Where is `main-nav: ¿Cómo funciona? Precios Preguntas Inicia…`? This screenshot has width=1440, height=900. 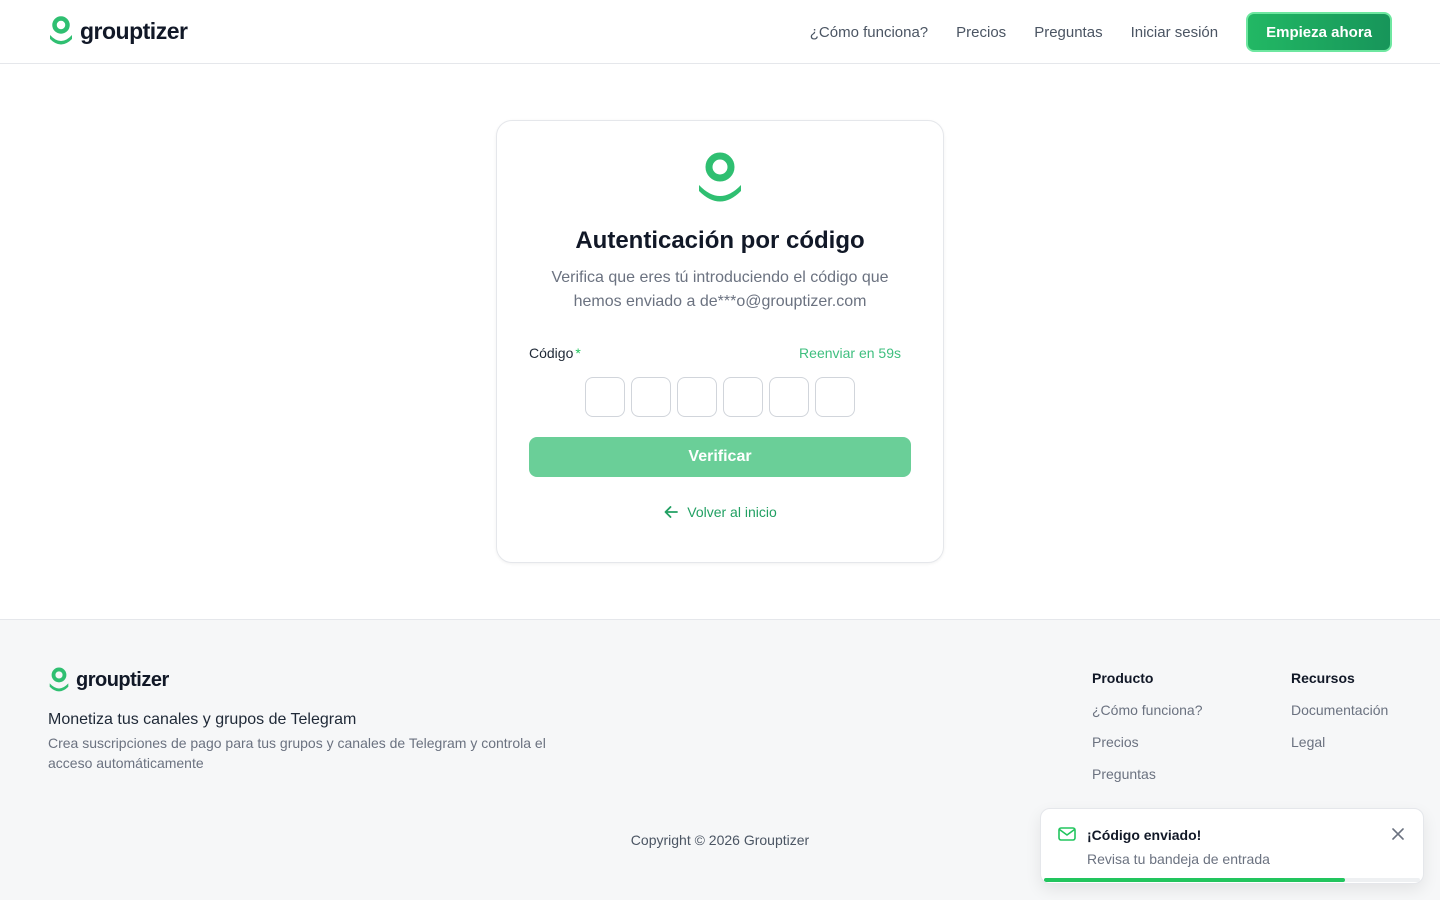
main-nav: ¿Cómo funciona? Precios Preguntas Inicia… is located at coordinates (1101, 32).